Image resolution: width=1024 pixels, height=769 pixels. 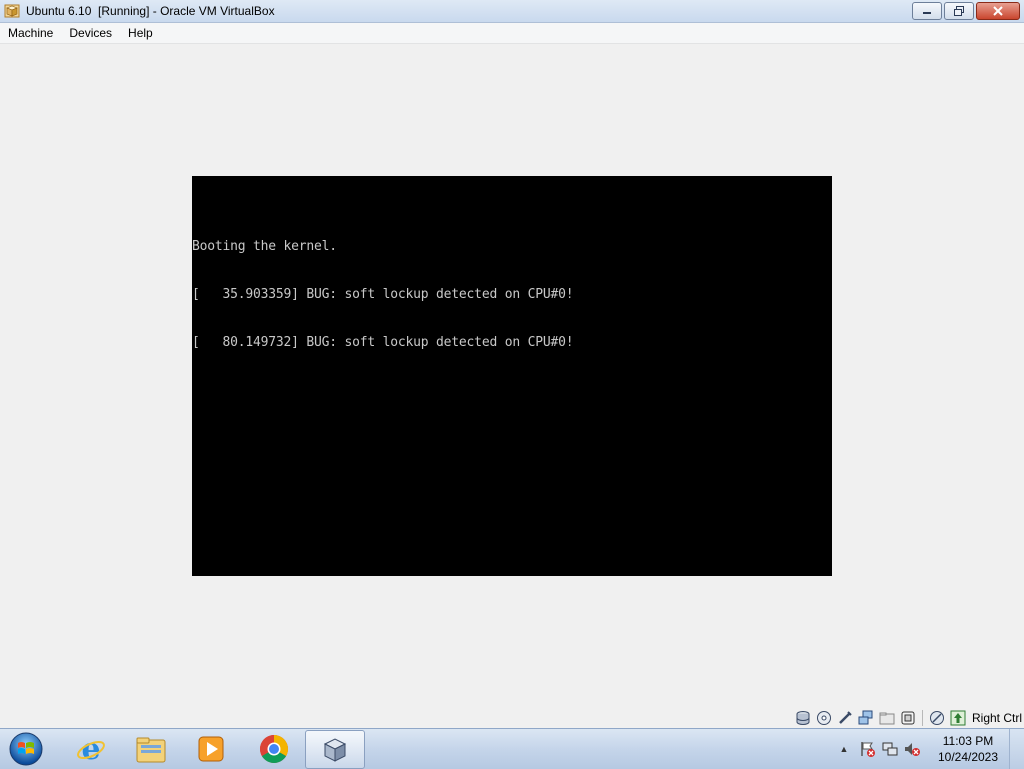 I want to click on media-player-icon, so click(x=211, y=748).